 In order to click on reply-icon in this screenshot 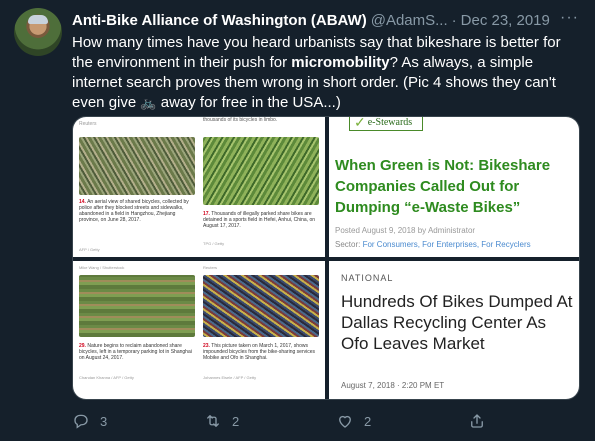, I will do `click(81, 421)`.